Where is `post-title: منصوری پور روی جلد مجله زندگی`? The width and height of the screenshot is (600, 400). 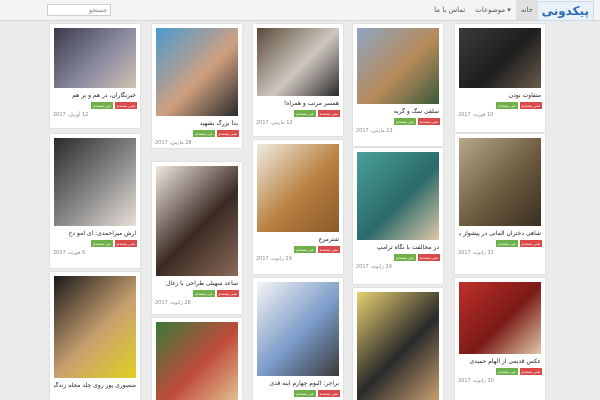 post-title: منصوری پور روی جلد مجله زندگی is located at coordinates (95, 386).